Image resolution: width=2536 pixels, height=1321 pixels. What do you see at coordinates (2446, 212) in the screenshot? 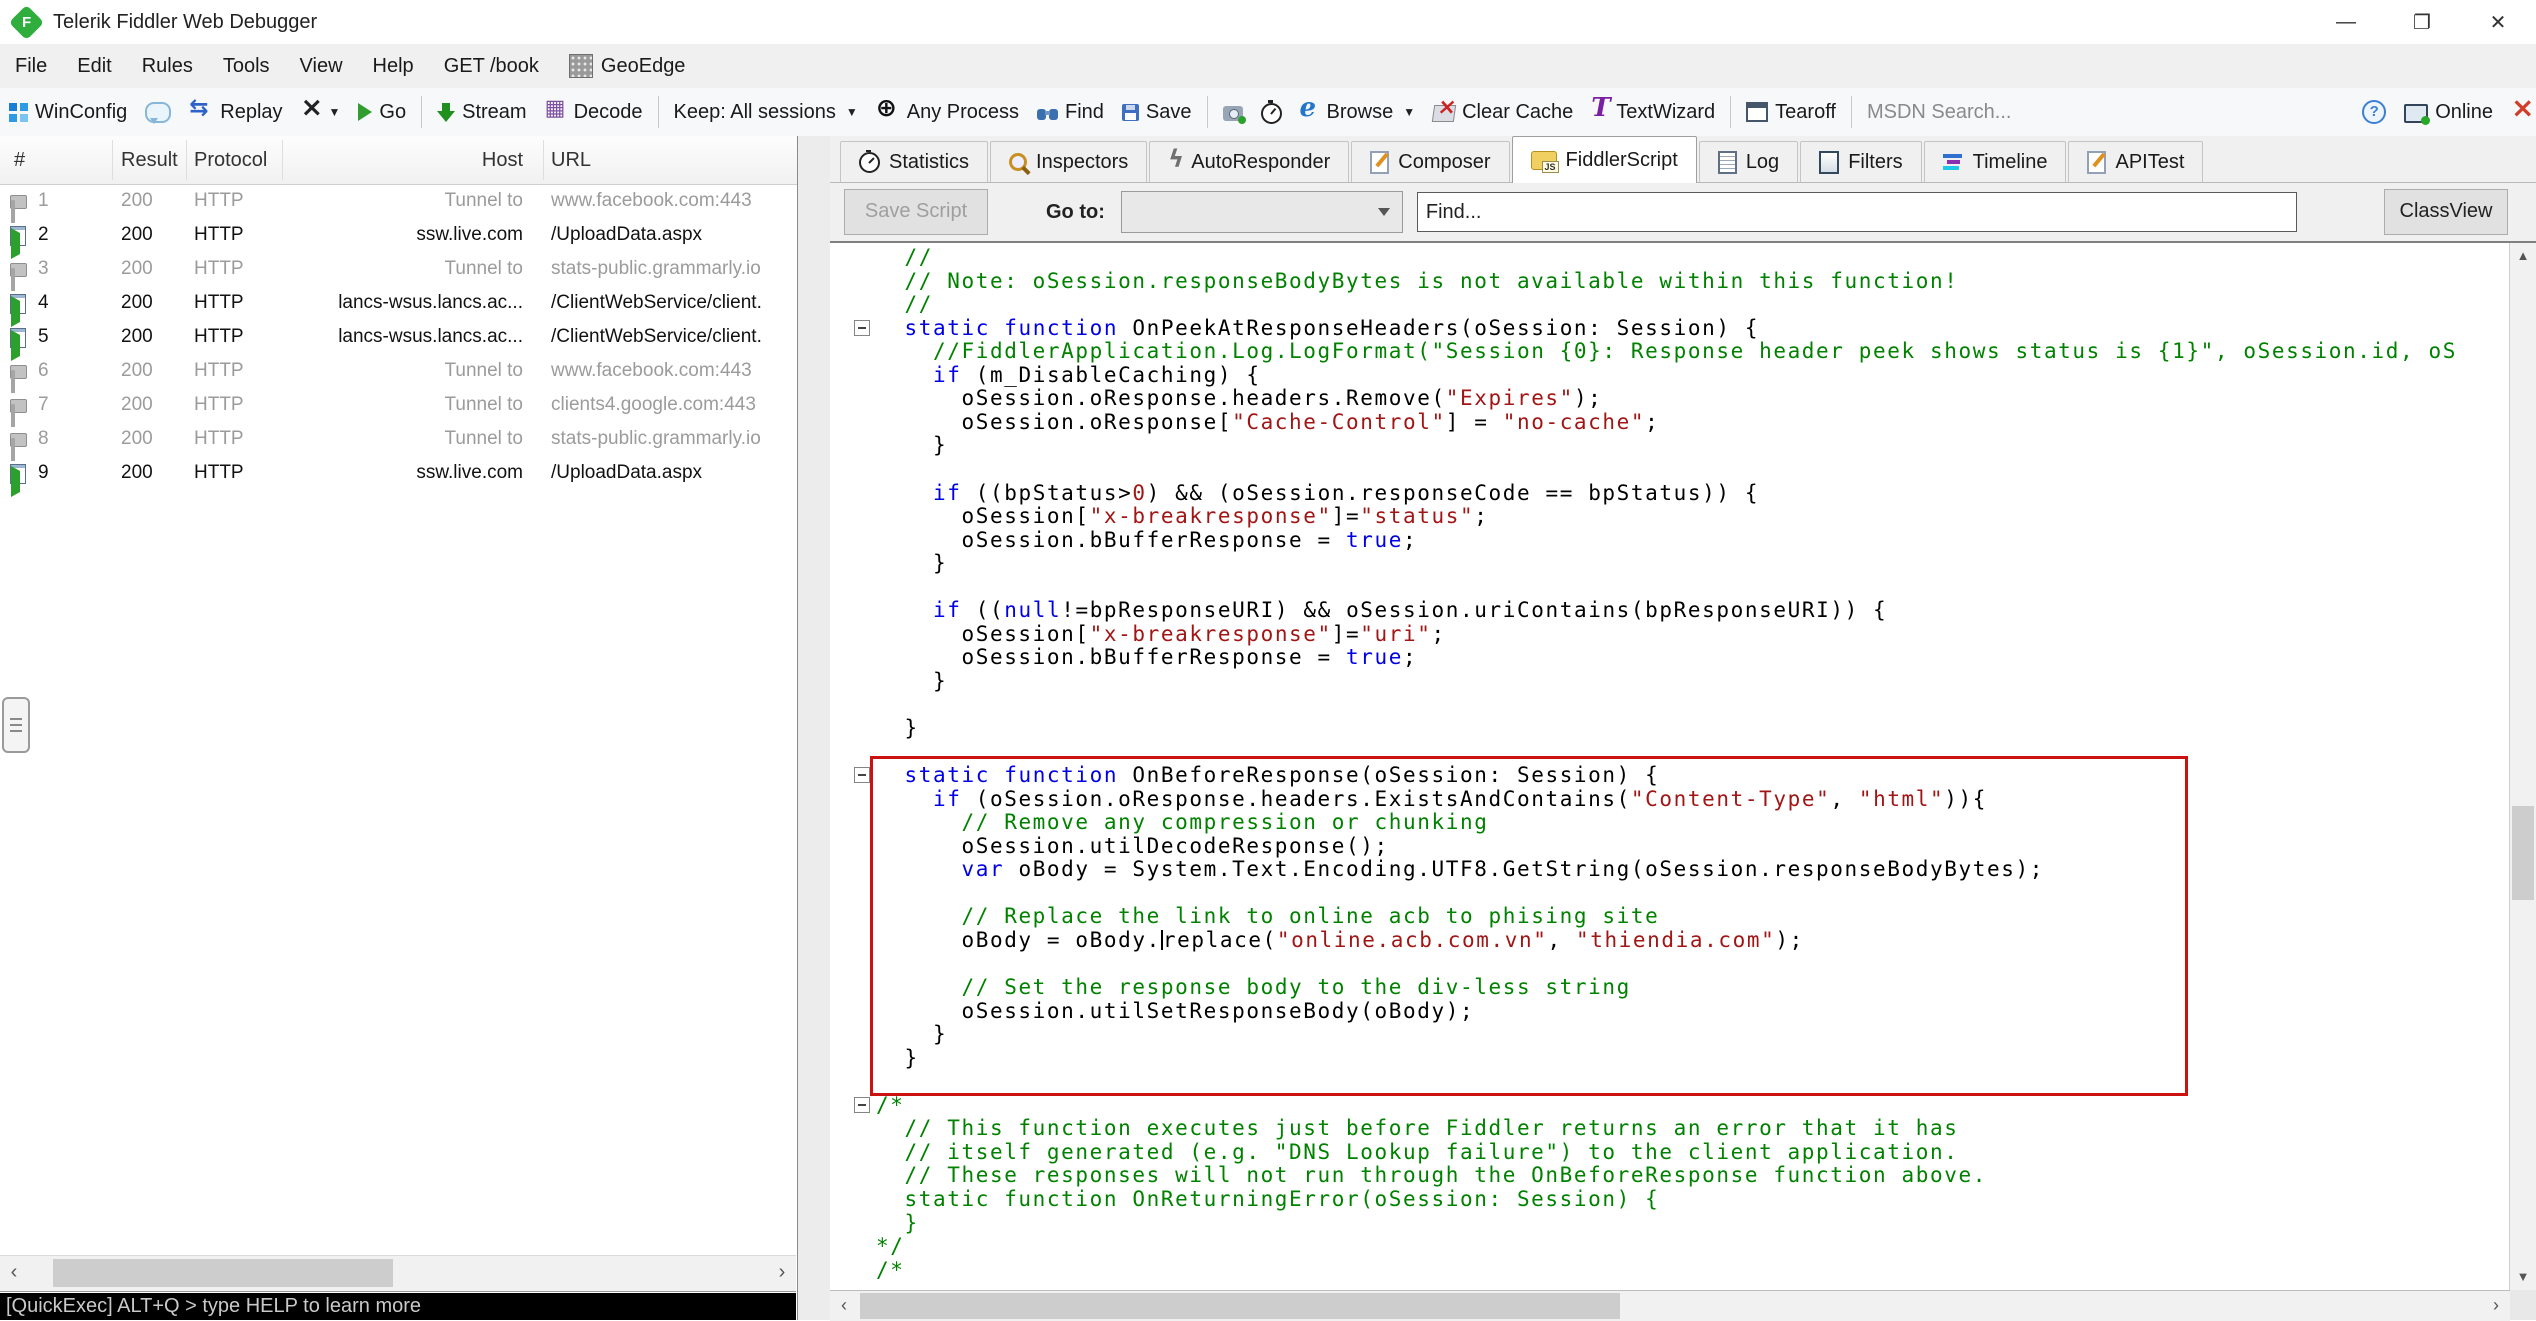
I see `classview-button: ClassView` at bounding box center [2446, 212].